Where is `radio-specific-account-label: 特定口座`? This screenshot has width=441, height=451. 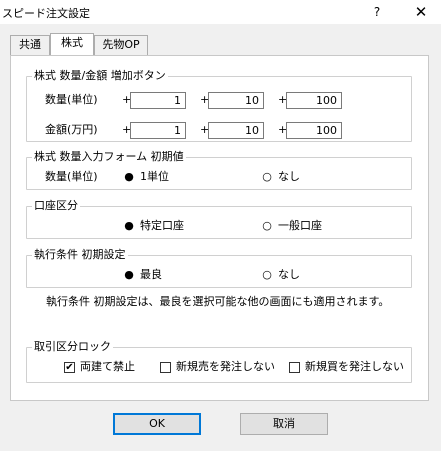
radio-specific-account-label: 特定口座 is located at coordinates (162, 226).